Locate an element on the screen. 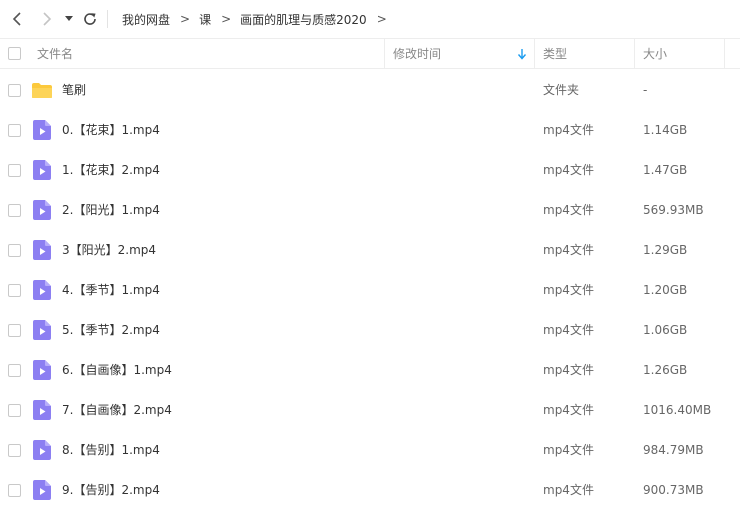  refresh-button is located at coordinates (90, 19).